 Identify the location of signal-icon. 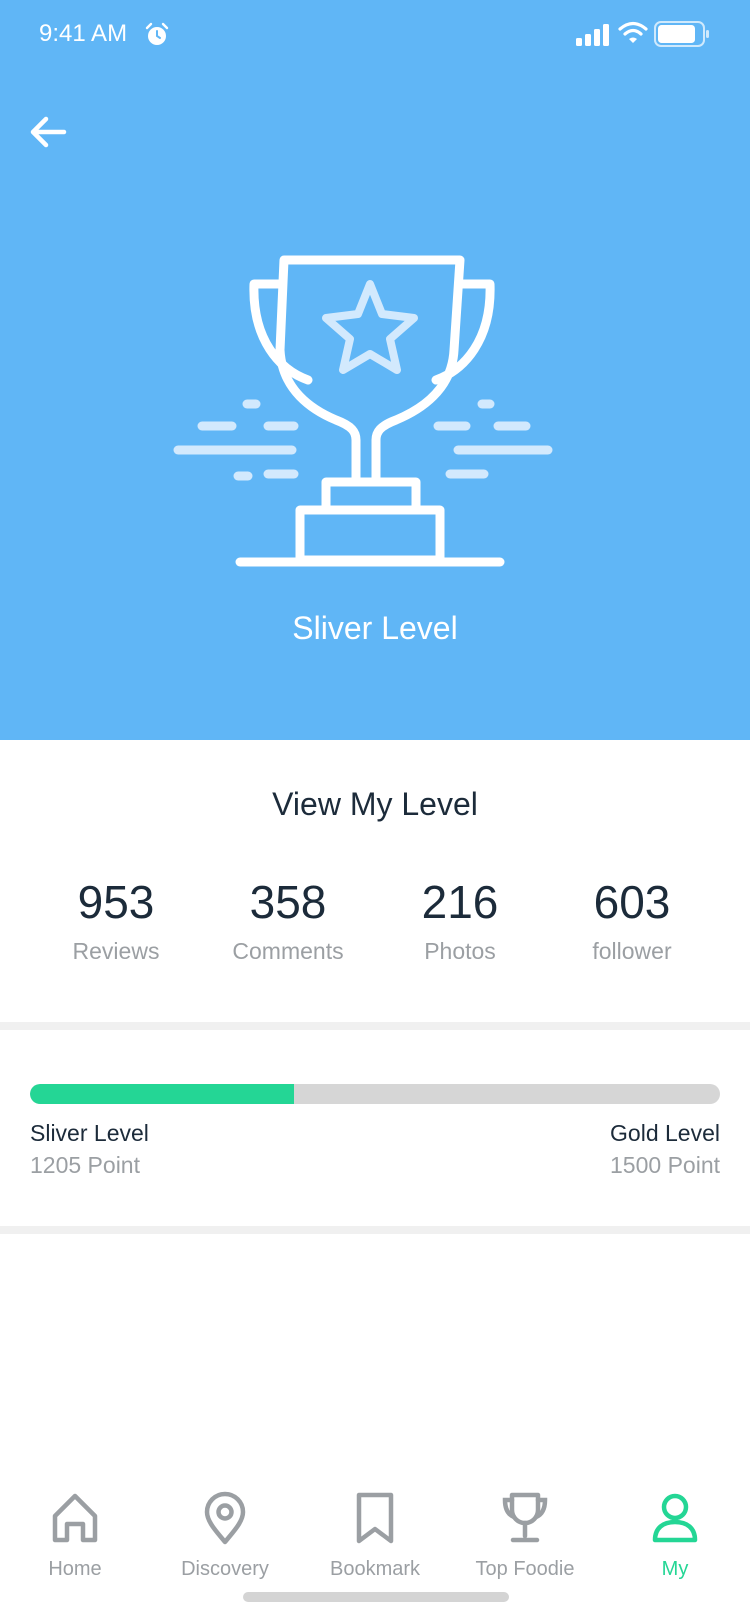
(592, 35).